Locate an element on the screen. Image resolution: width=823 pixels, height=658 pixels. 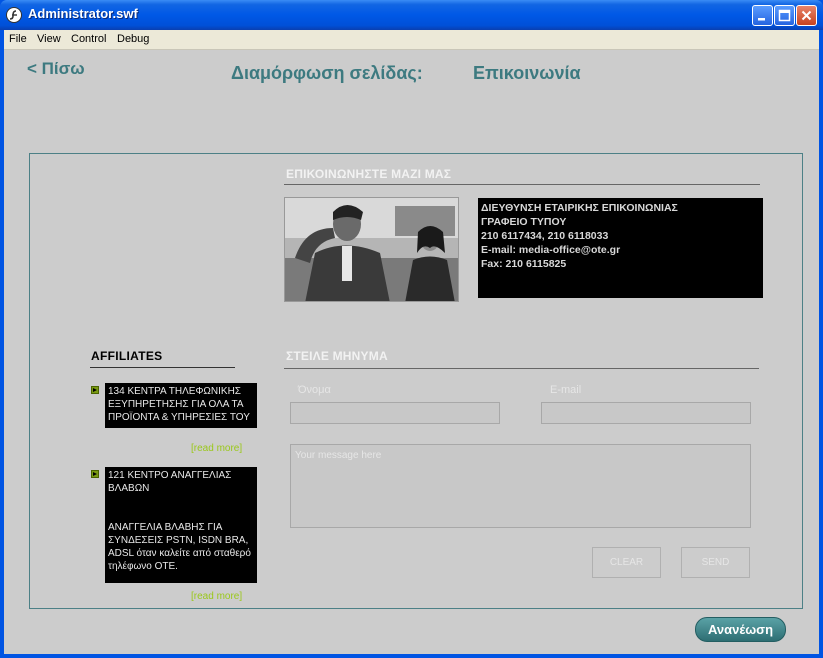
contact-line: ΓΡΑΦΕΙΟ ΤΥΠΟΥ is located at coordinates (524, 222).